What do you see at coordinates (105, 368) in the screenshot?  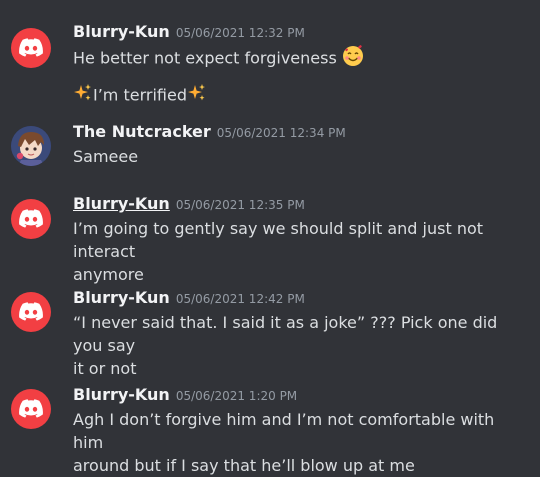 I see `message-line: it or not` at bounding box center [105, 368].